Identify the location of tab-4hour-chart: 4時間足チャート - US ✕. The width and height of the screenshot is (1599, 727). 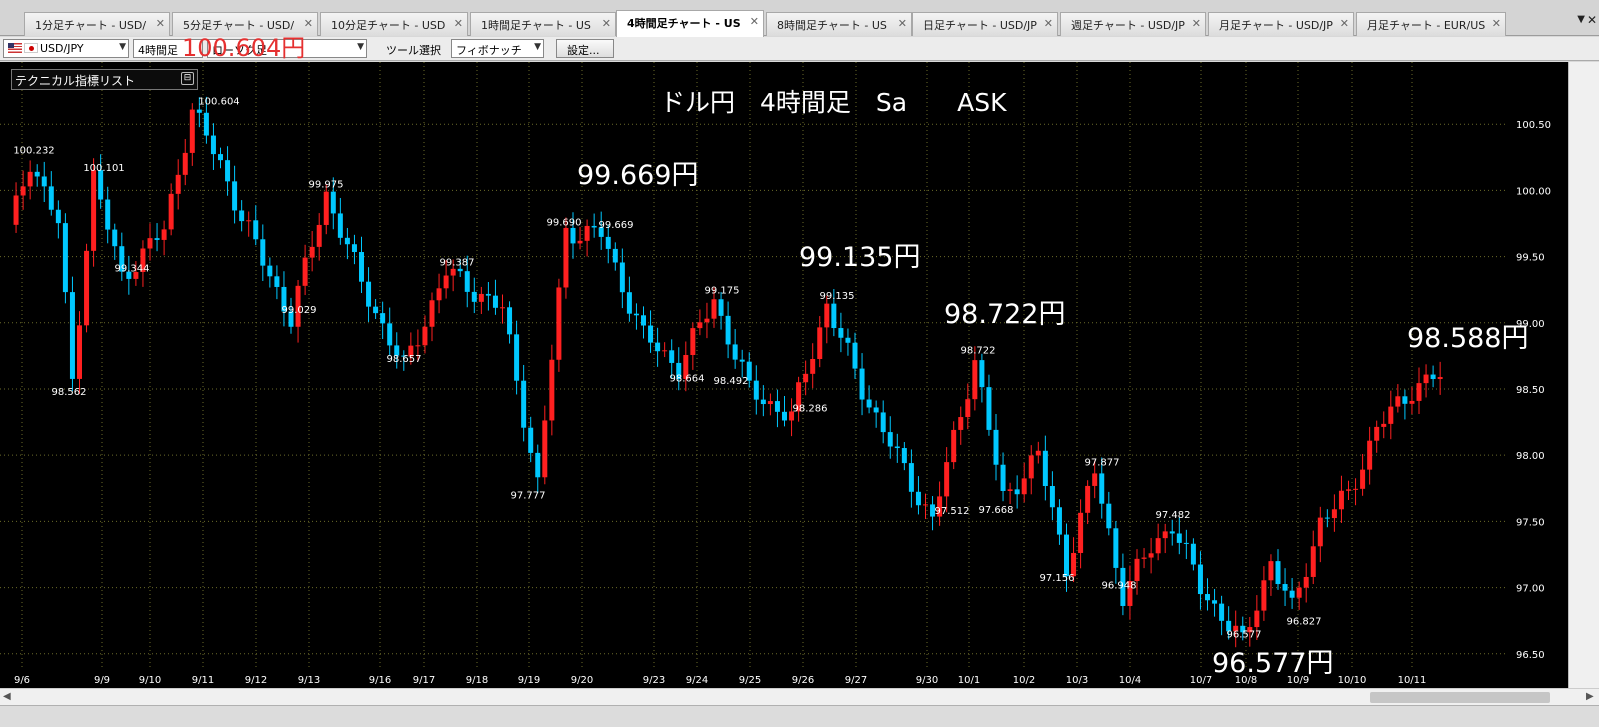
(690, 23).